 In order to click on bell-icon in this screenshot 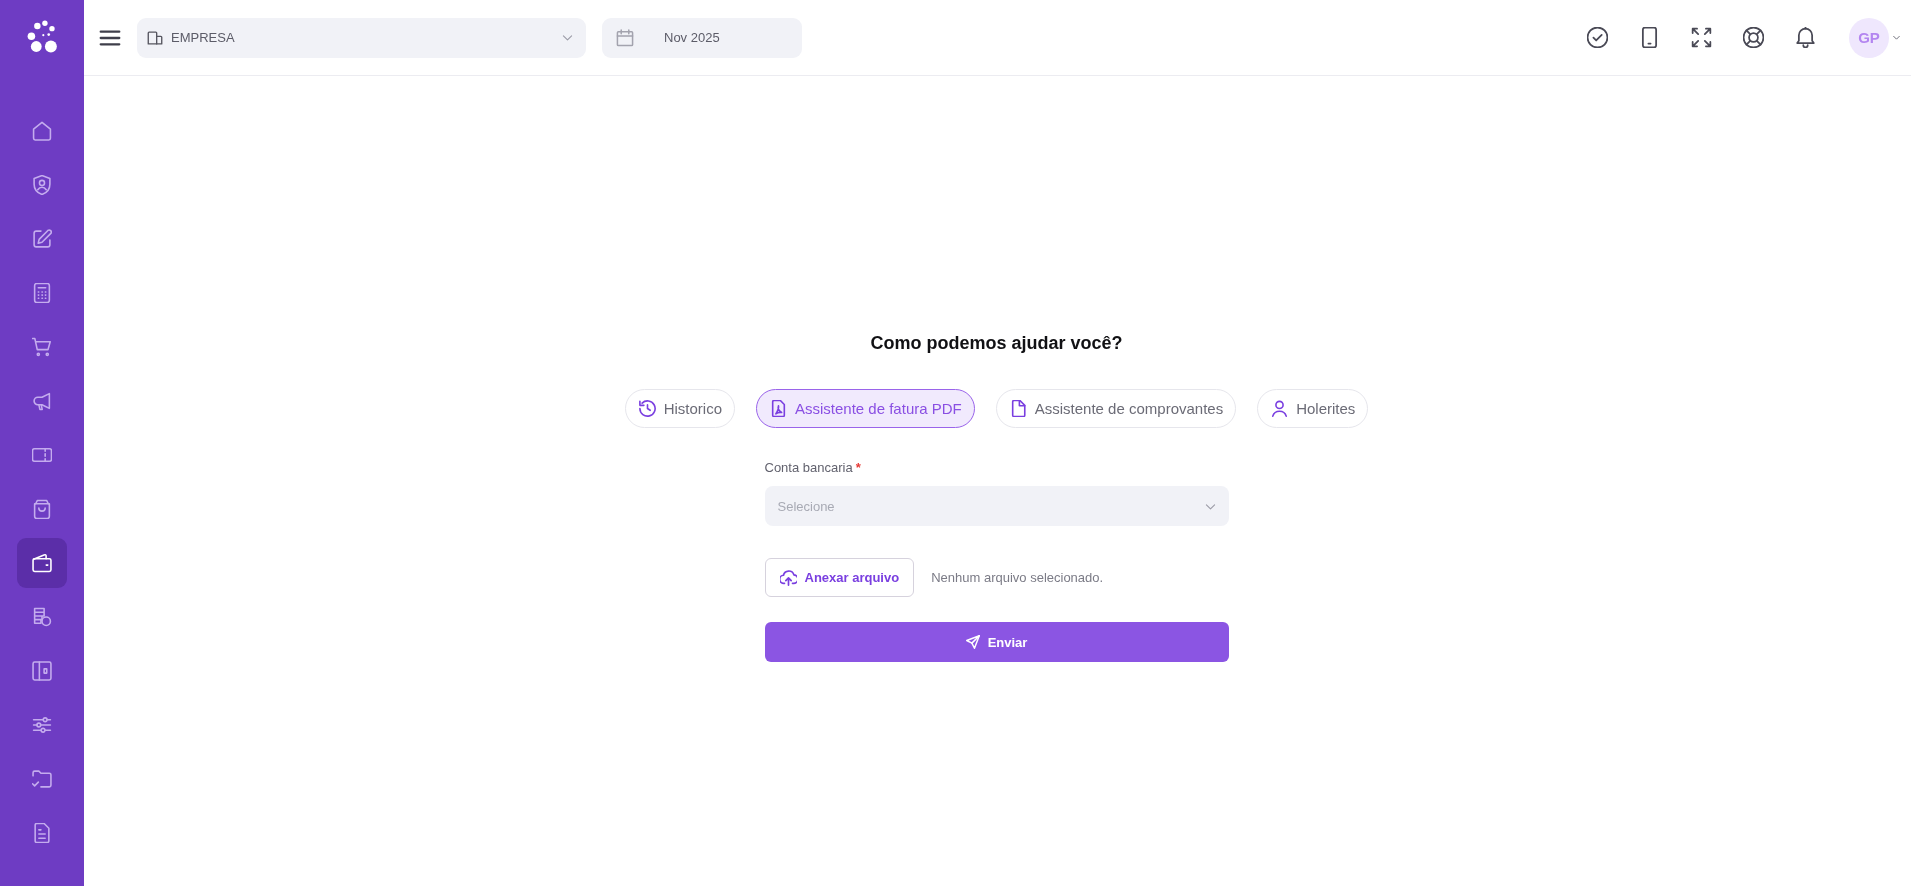, I will do `click(1805, 37)`.